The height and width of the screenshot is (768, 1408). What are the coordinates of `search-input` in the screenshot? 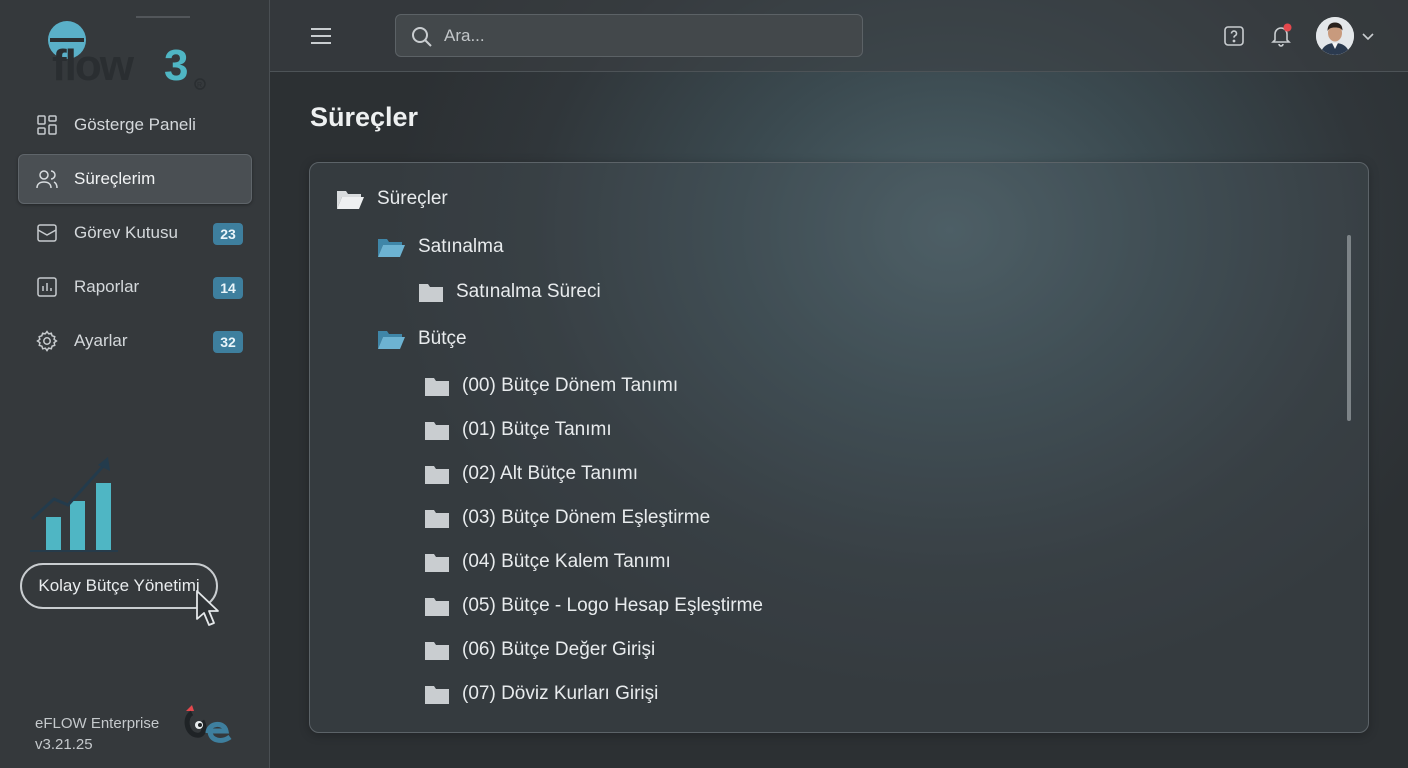 It's located at (644, 35).